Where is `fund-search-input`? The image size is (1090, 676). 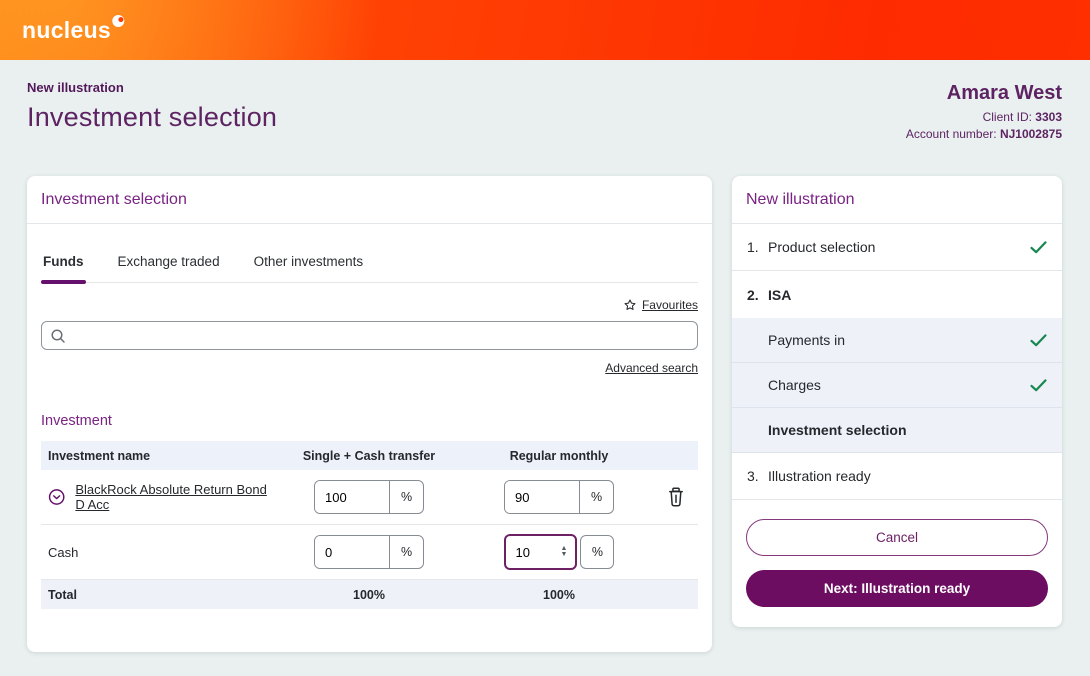 fund-search-input is located at coordinates (380, 335).